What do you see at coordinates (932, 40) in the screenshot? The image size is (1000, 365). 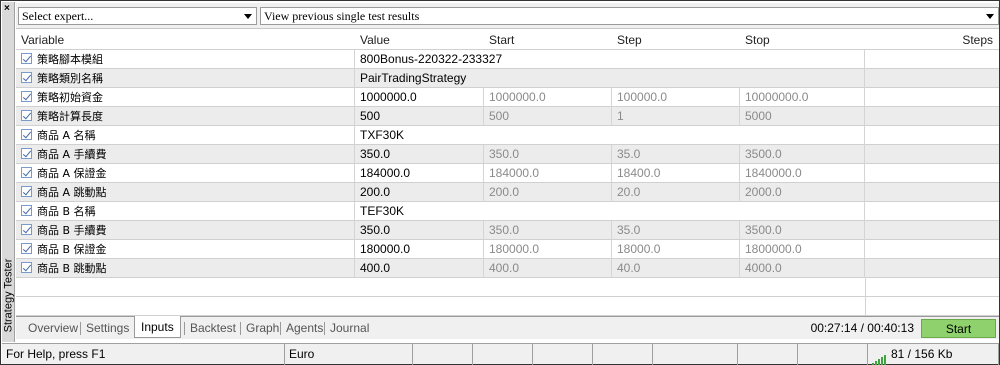 I see `header-steps: Steps` at bounding box center [932, 40].